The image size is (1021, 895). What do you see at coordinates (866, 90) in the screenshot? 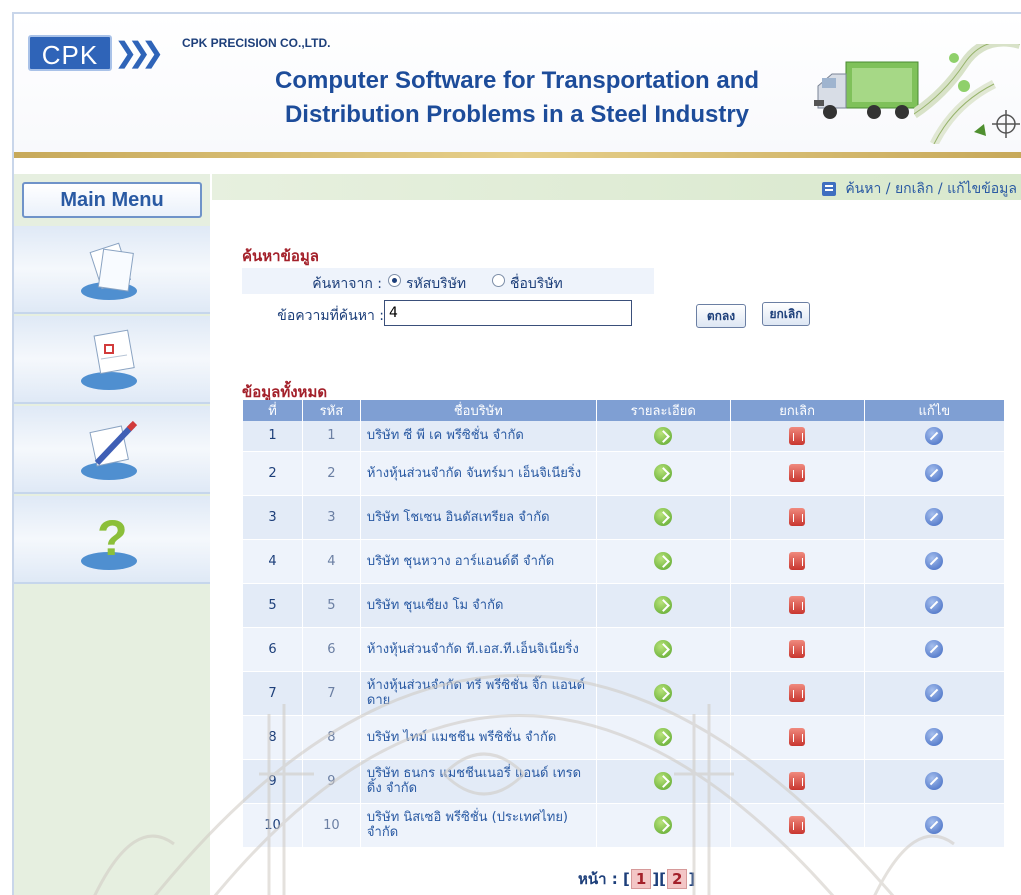
I see `truck-icon` at bounding box center [866, 90].